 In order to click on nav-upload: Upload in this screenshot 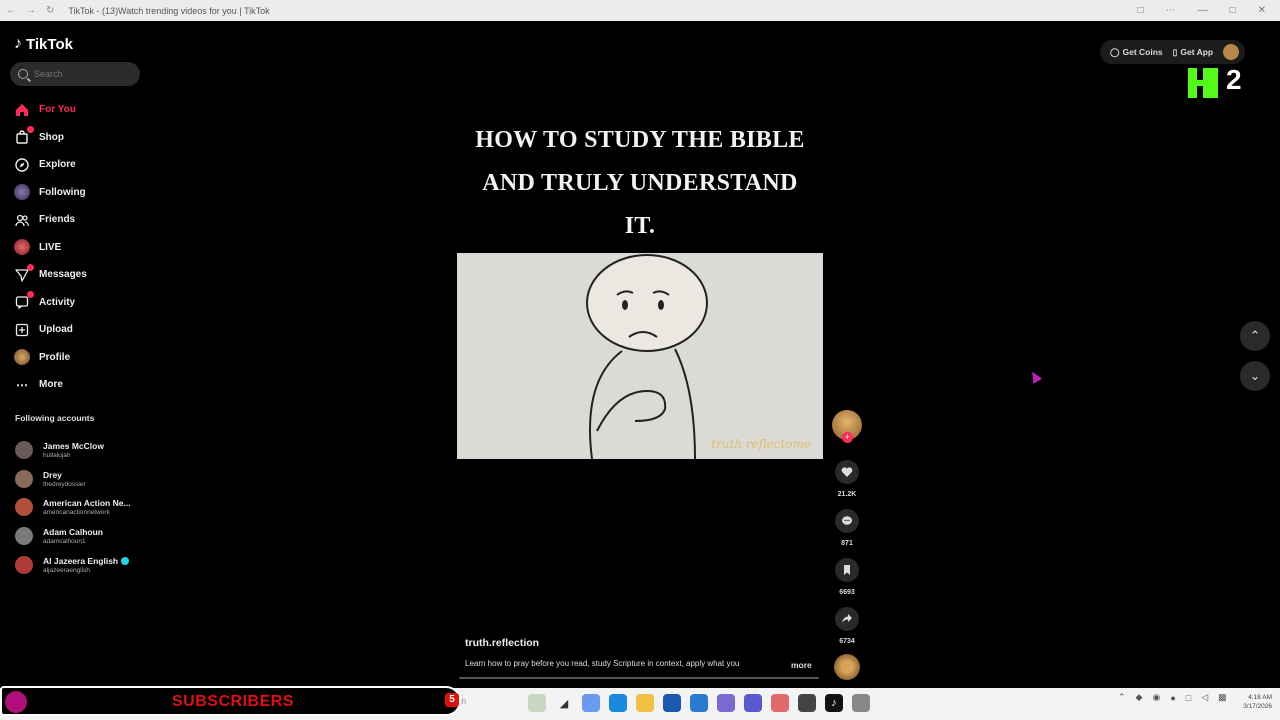, I will do `click(50, 330)`.